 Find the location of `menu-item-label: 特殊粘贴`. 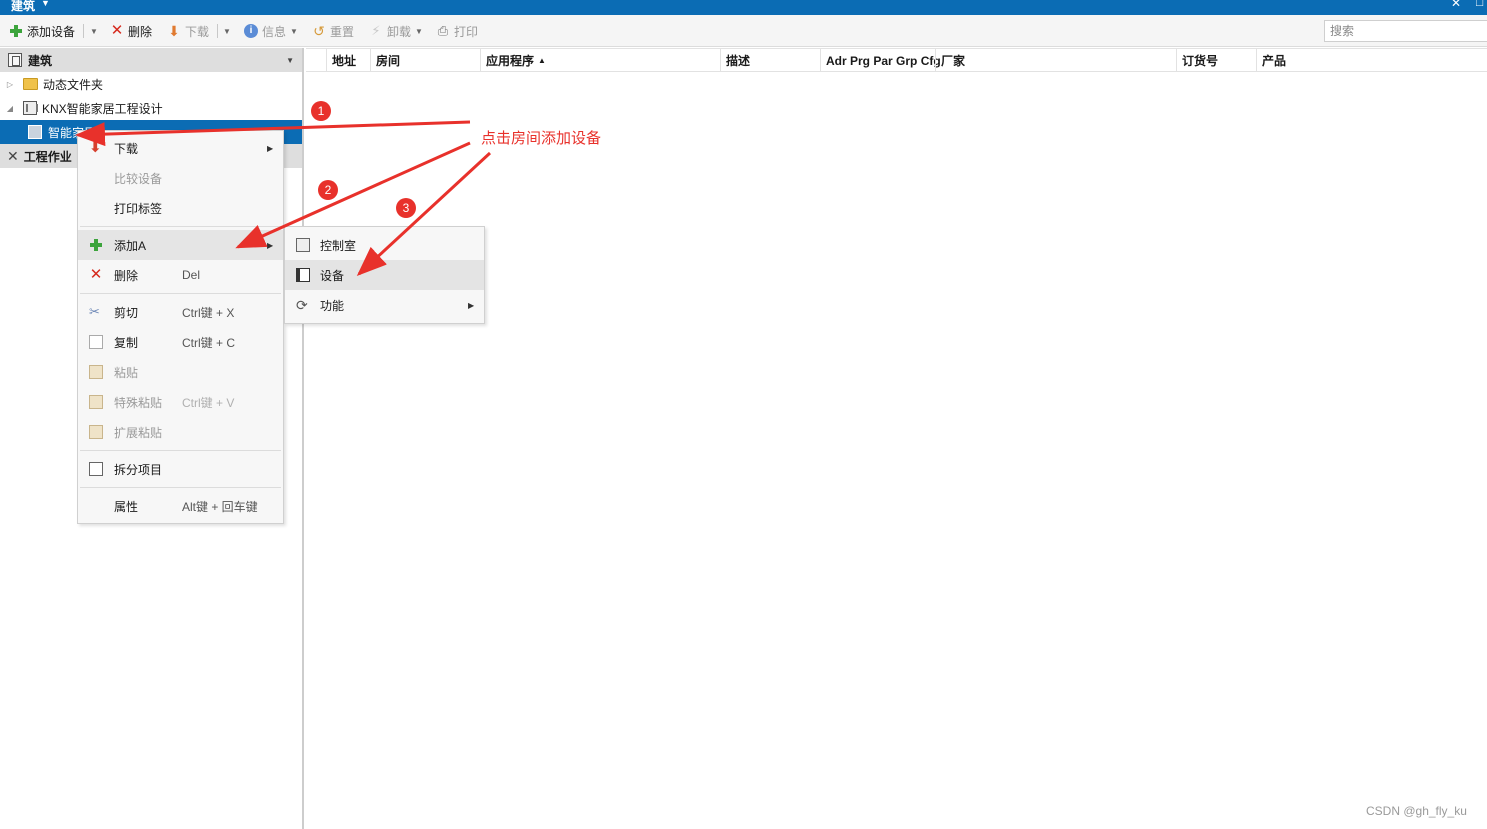

menu-item-label: 特殊粘贴 is located at coordinates (138, 402).